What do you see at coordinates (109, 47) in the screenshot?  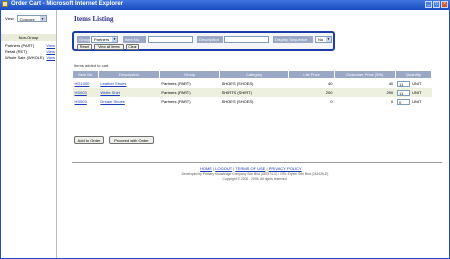 I see `view-all-items-button: View all Items` at bounding box center [109, 47].